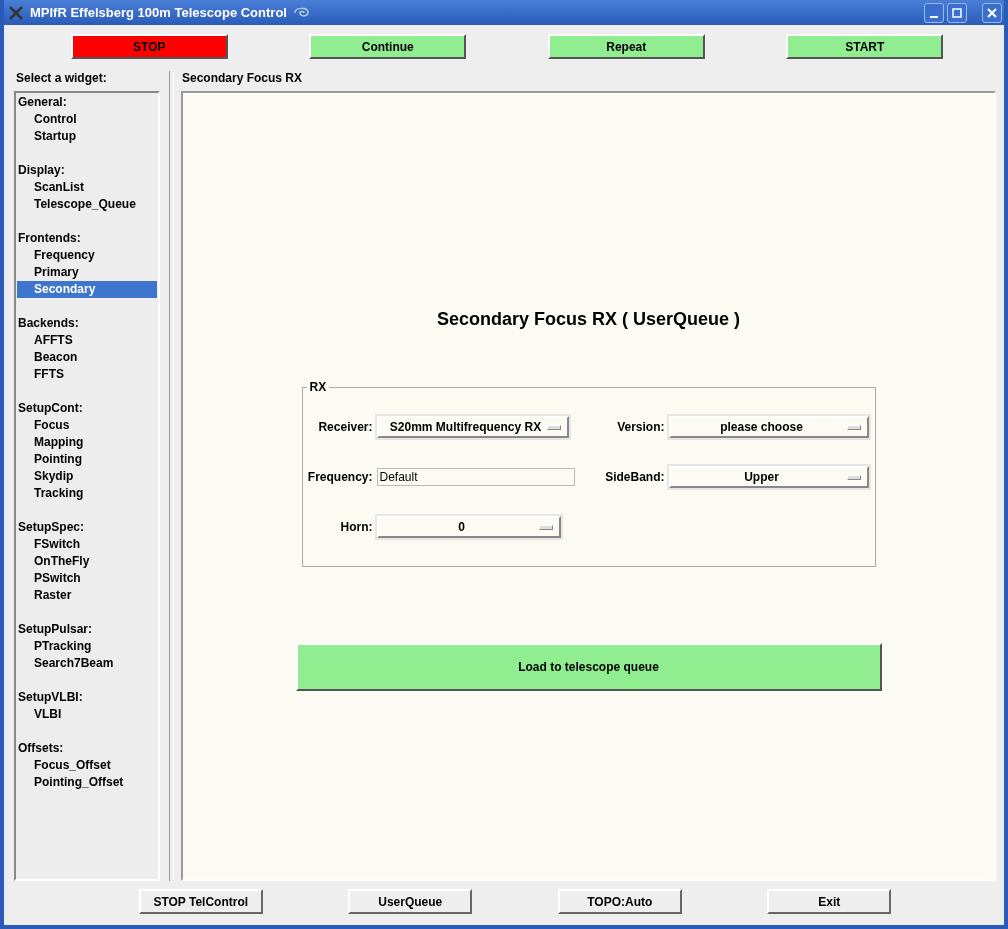  Describe the element at coordinates (829, 901) in the screenshot. I see `bottom-button: Exit` at that location.